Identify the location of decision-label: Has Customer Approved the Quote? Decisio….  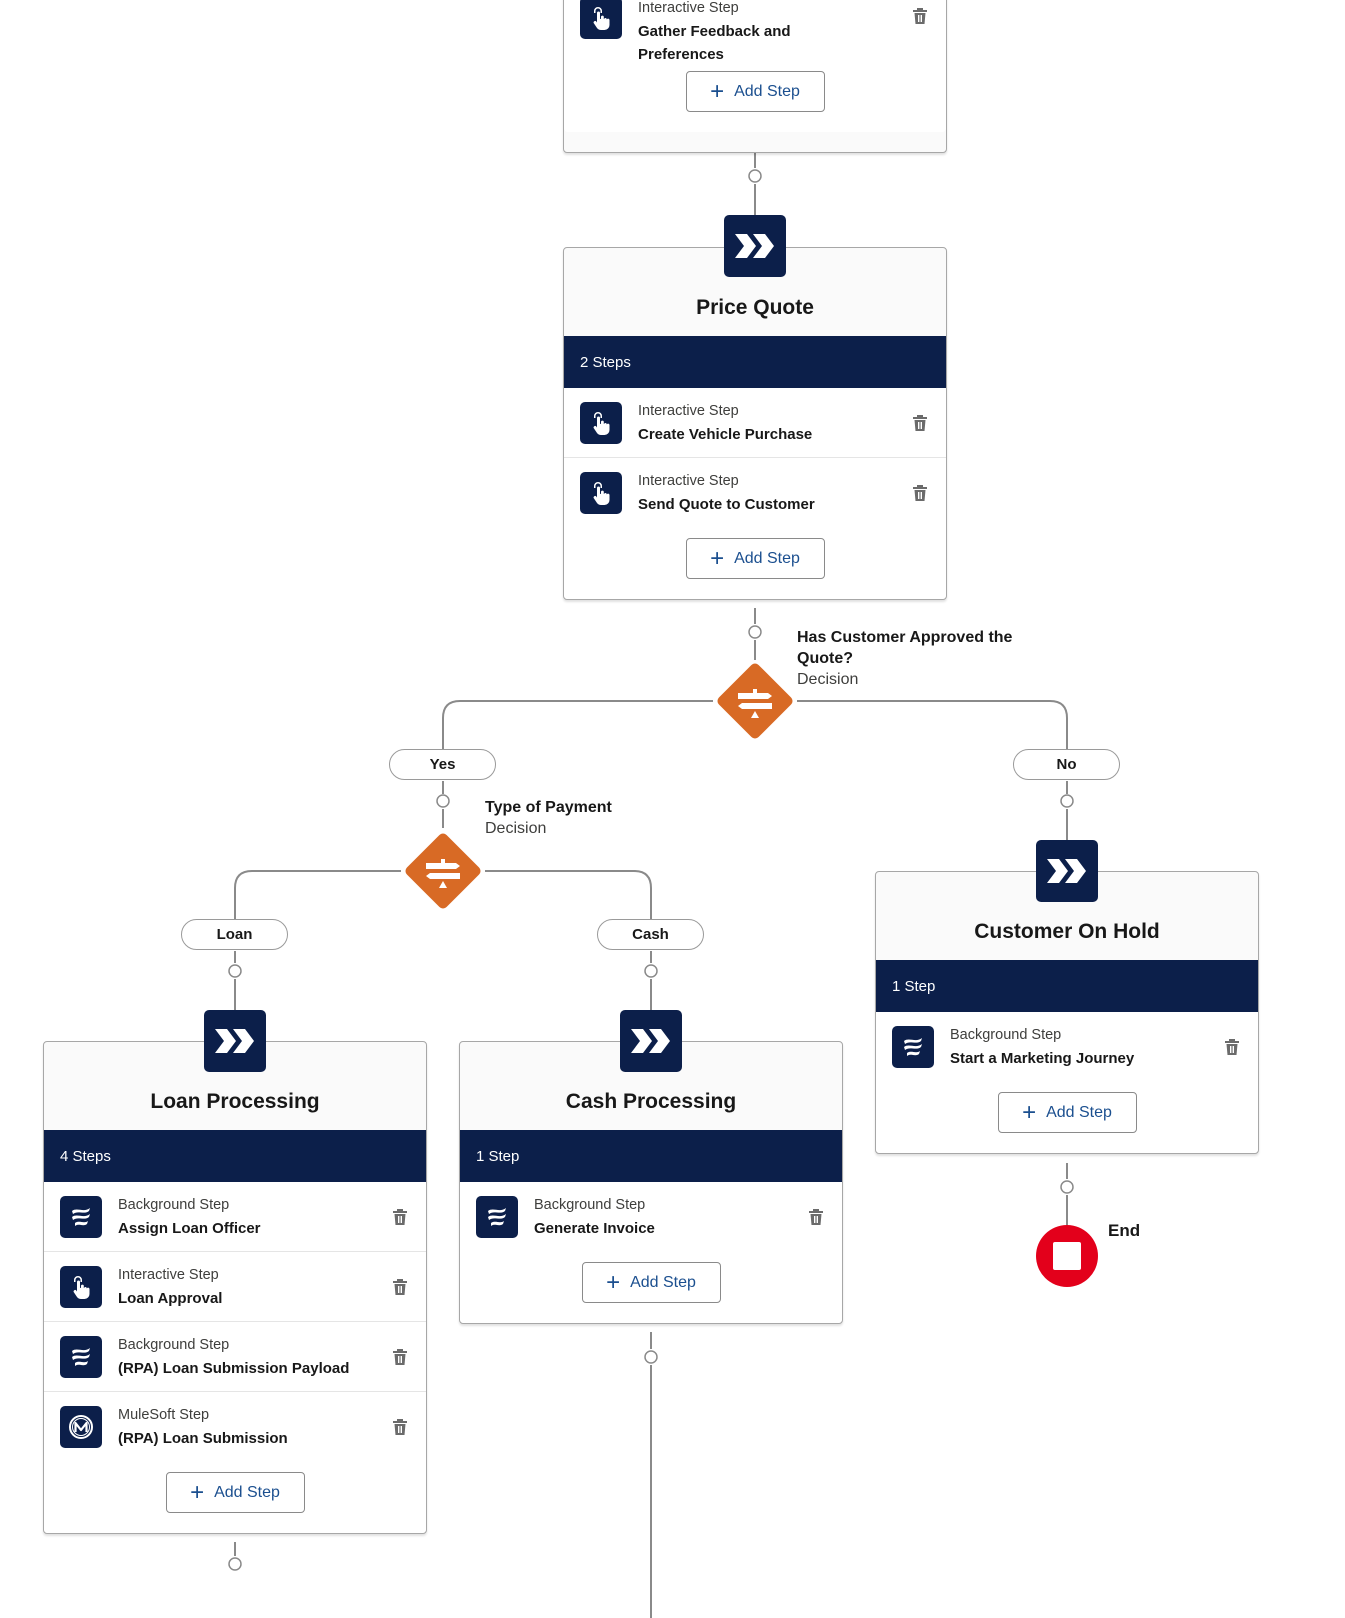
(927, 658).